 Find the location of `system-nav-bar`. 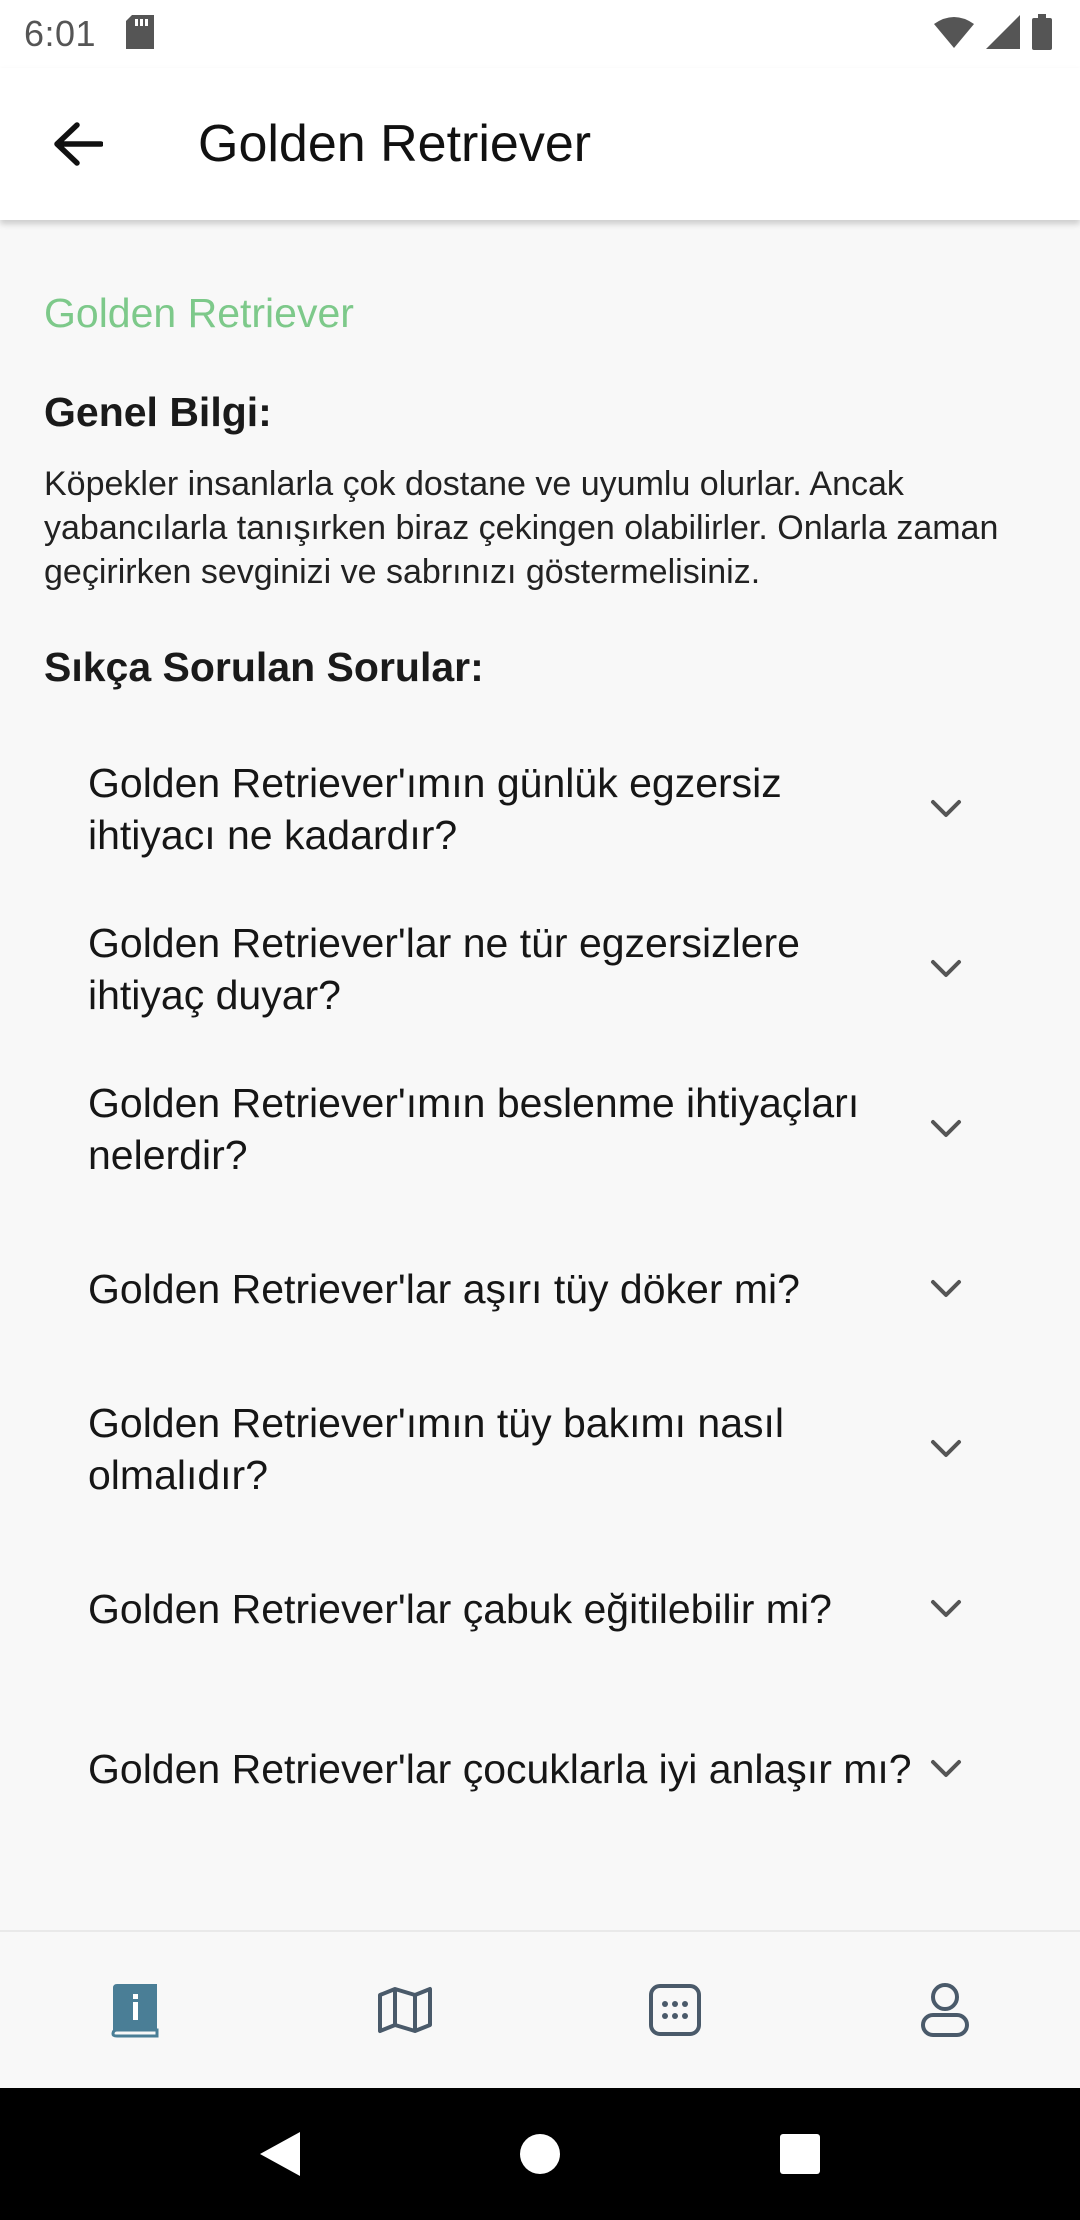

system-nav-bar is located at coordinates (540, 2154).